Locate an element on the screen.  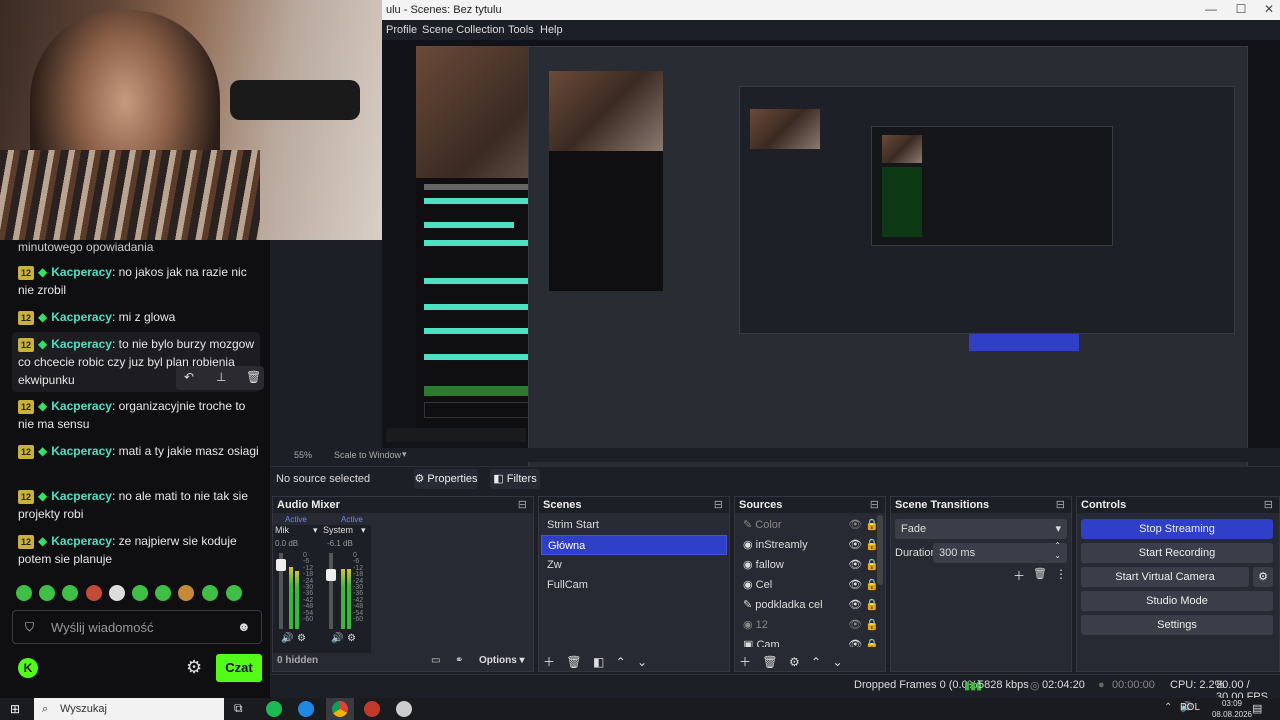
scene-item: Zw is located at coordinates (634, 565).